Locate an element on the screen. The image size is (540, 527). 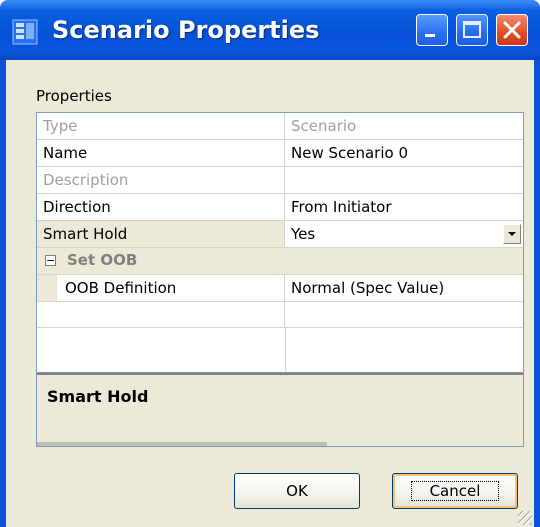
description-title: Smart Hold is located at coordinates (98, 396).